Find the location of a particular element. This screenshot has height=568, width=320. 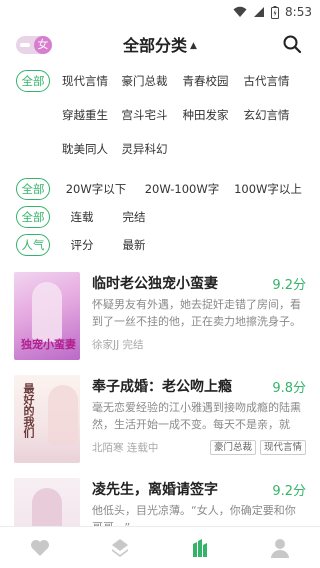

filter-selected-status: 全部 is located at coordinates (33, 217).